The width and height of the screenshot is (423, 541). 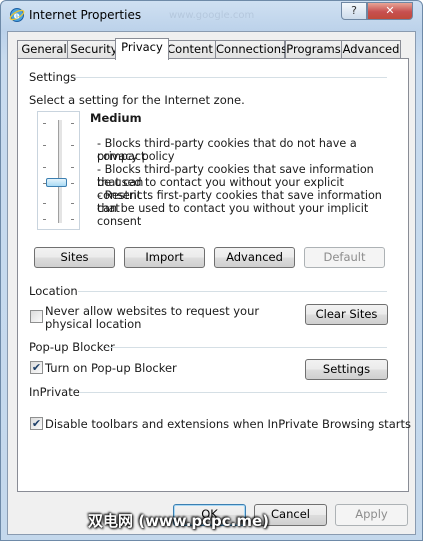 I want to click on slider-track, so click(x=60, y=171).